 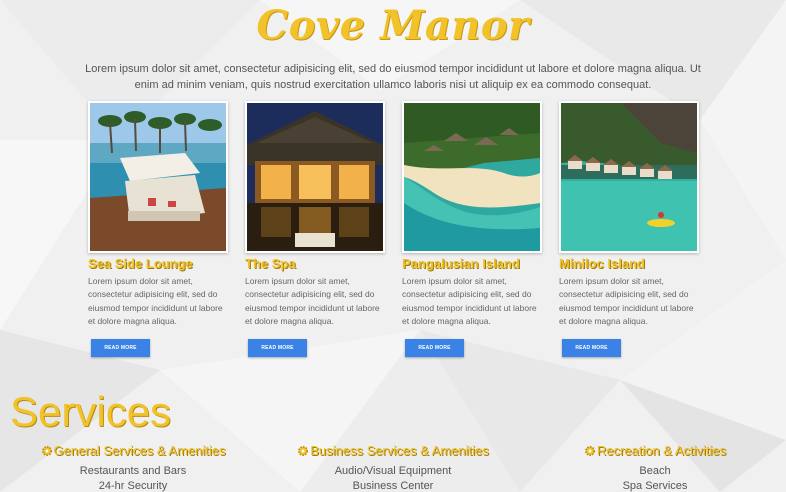 What do you see at coordinates (461, 263) in the screenshot?
I see `card-title: Pangalusian Island` at bounding box center [461, 263].